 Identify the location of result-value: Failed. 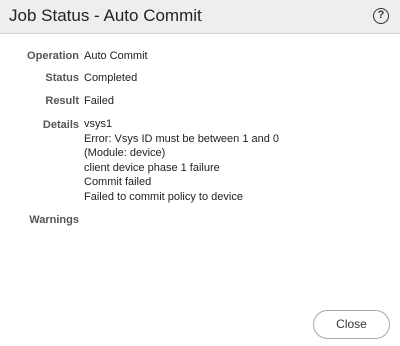
(99, 101).